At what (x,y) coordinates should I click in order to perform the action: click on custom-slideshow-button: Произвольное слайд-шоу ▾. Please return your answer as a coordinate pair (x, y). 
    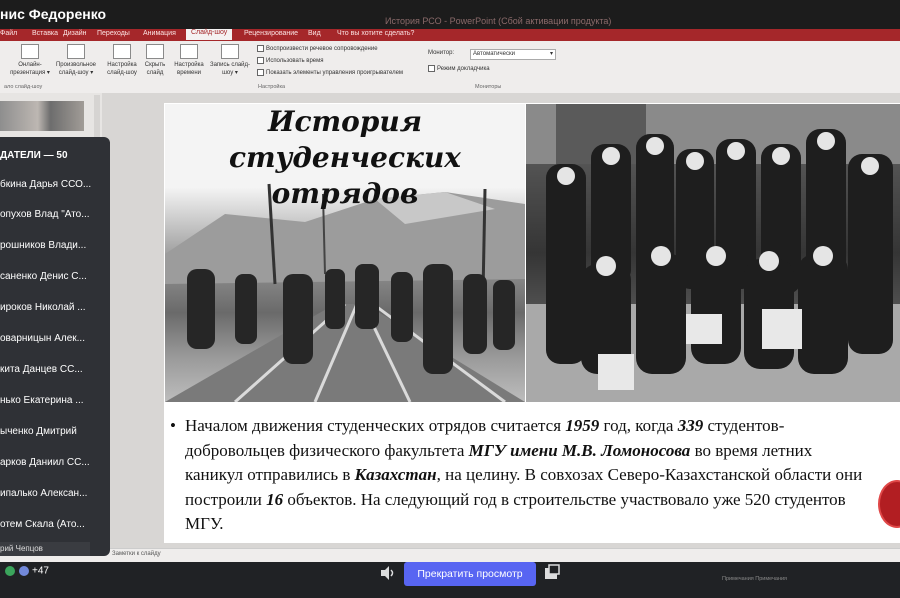
    Looking at the image, I should click on (76, 60).